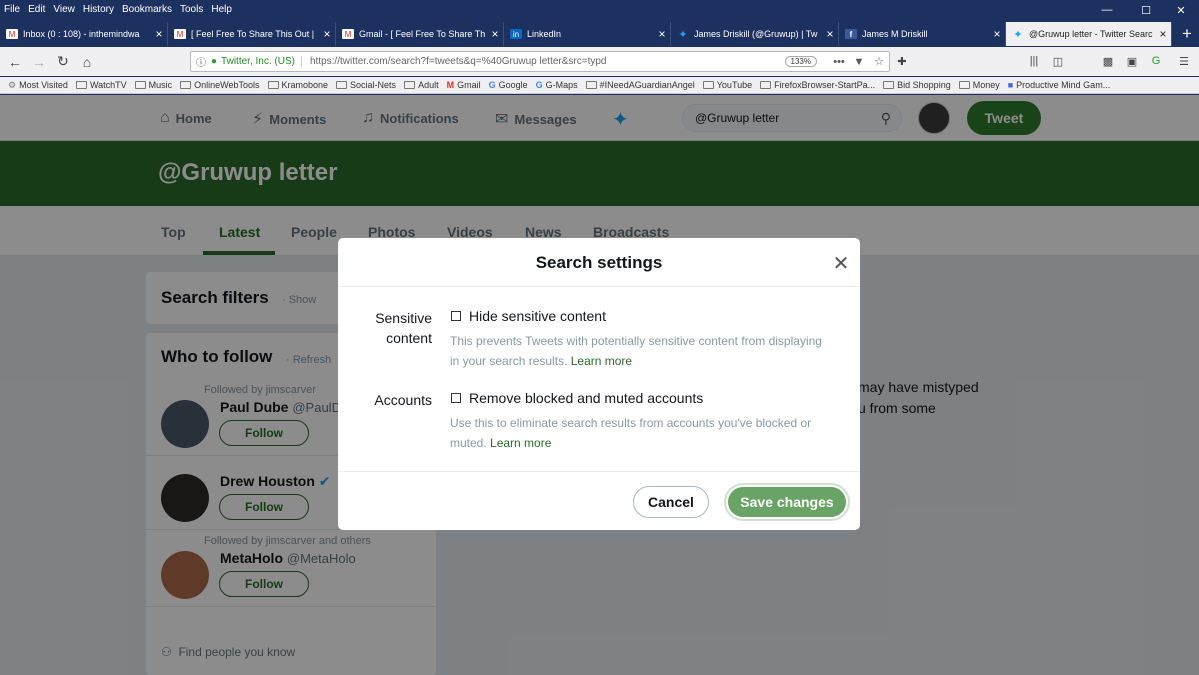 The width and height of the screenshot is (1199, 675). What do you see at coordinates (421, 85) in the screenshot?
I see `bookmark-folder: Adult` at bounding box center [421, 85].